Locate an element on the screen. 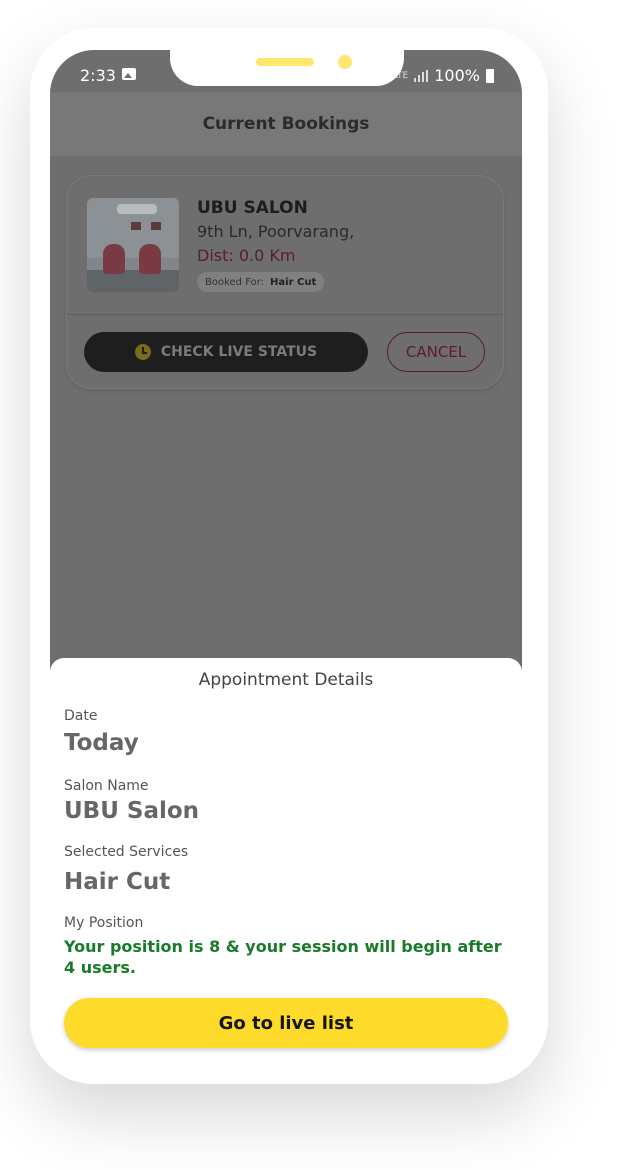 This screenshot has height=1170, width=634. check-live-status-label: CHECK LIVE STATUS is located at coordinates (239, 352).